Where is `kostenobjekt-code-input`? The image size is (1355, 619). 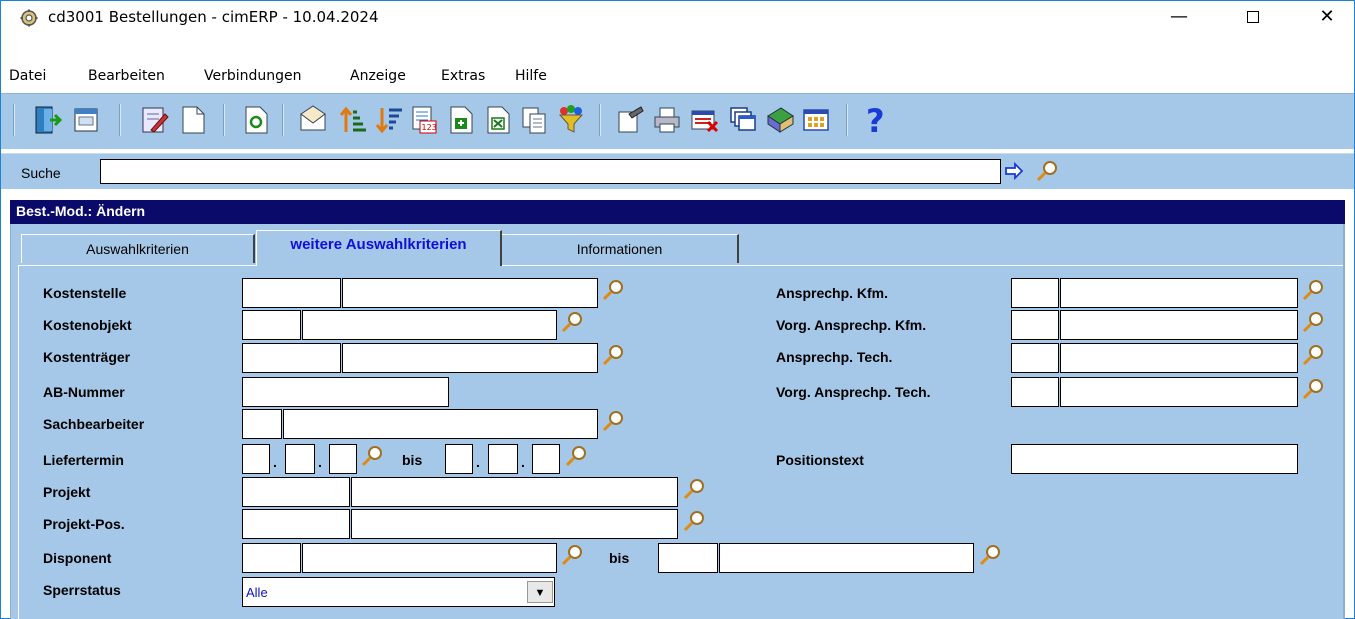 kostenobjekt-code-input is located at coordinates (271, 325).